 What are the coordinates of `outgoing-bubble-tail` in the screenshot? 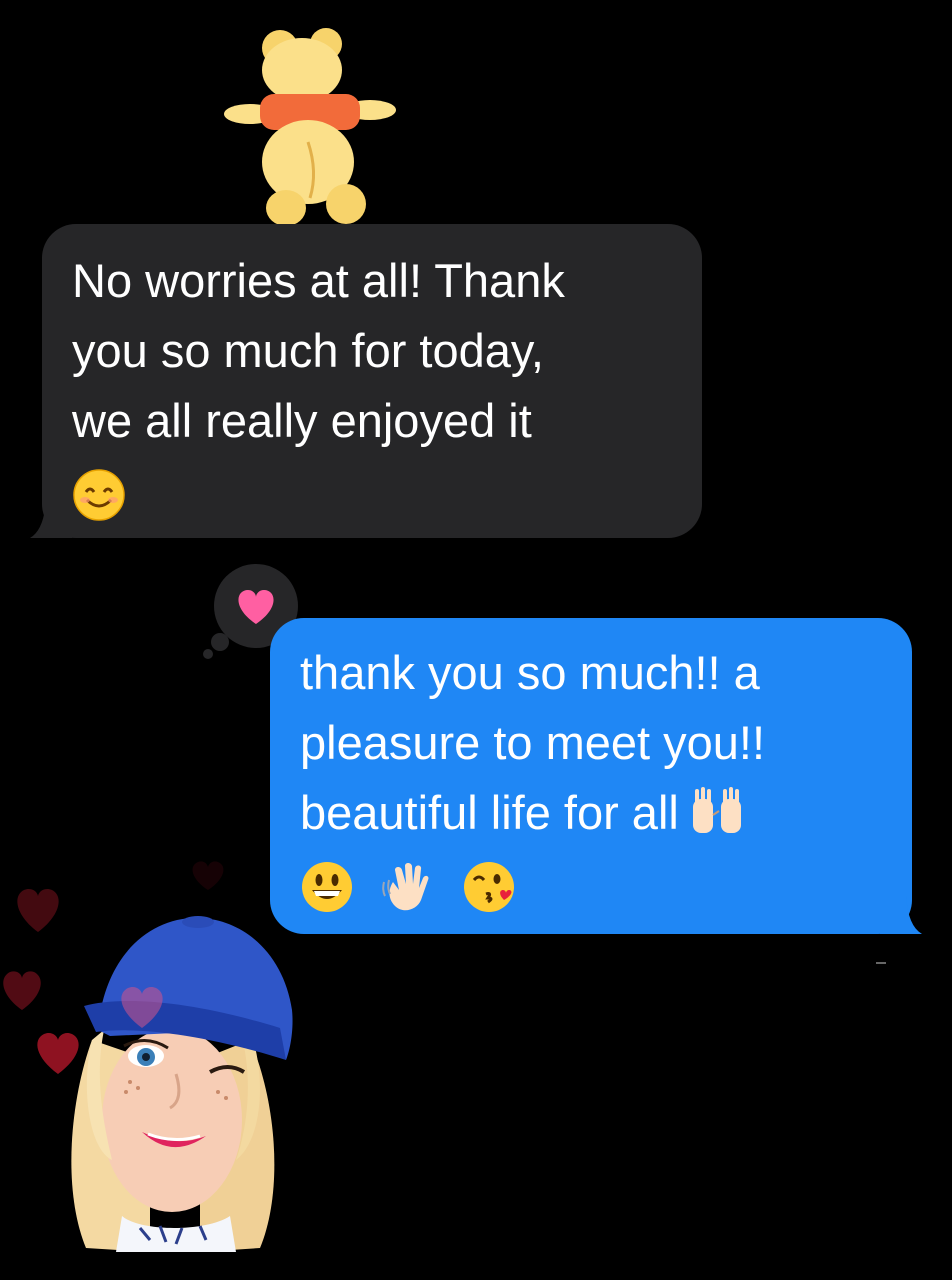 It's located at (901, 915).